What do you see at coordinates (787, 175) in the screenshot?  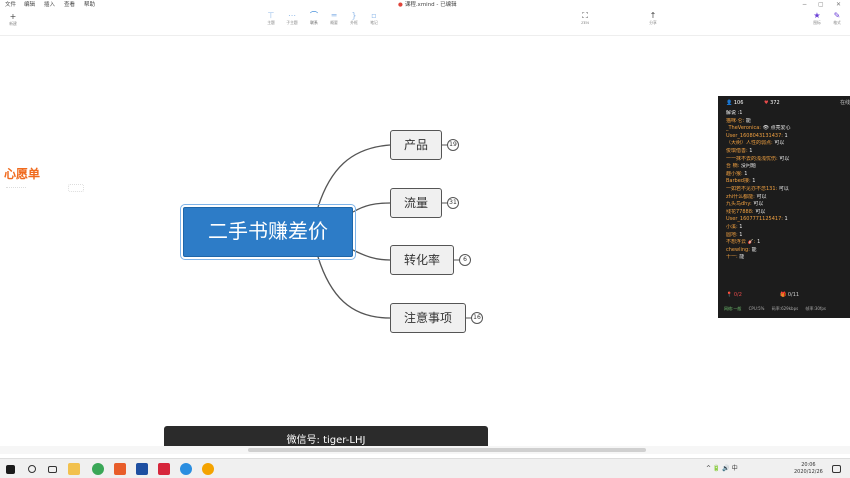 I see `chat-message: 趣小猴: 1` at bounding box center [787, 175].